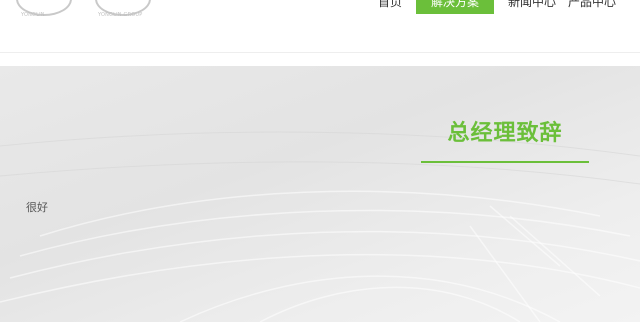 The width and height of the screenshot is (640, 322). Describe the element at coordinates (532, 4) in the screenshot. I see `nav-news-label: 新闻中心` at that location.